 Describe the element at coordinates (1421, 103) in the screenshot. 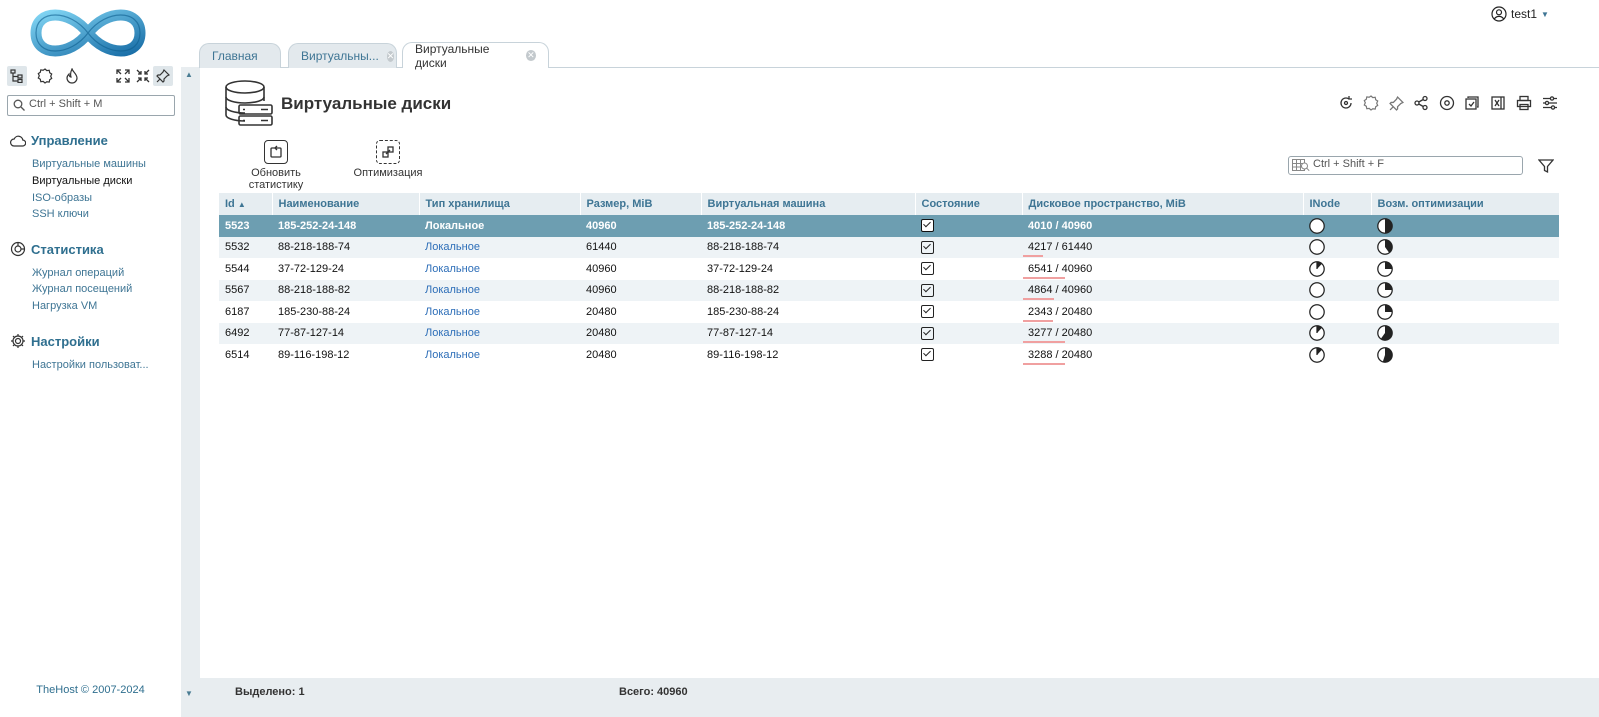

I see `share-icon` at that location.